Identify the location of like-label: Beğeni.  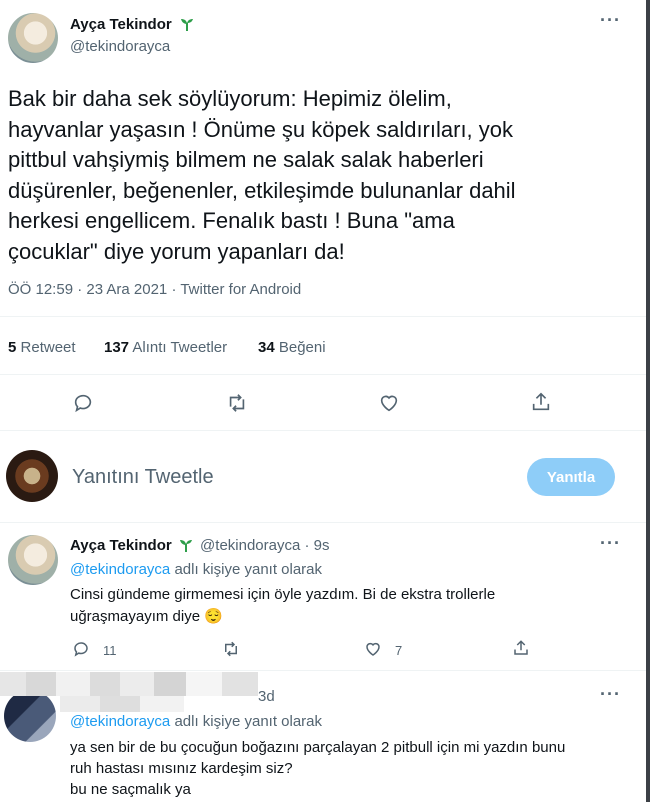
(302, 347).